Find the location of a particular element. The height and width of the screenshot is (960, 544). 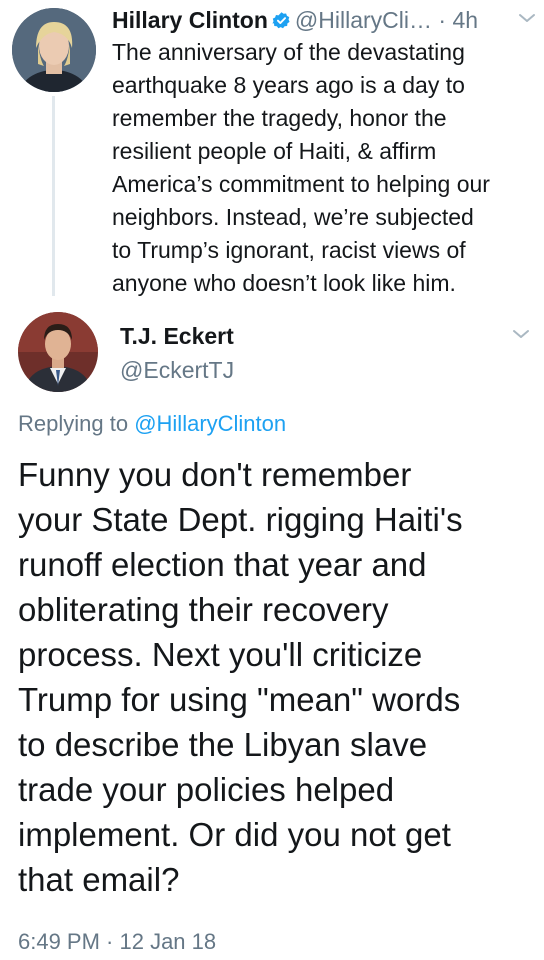

parent-tweet-header: Hillary Clinton @HillaryCli… · 4h is located at coordinates (322, 20).